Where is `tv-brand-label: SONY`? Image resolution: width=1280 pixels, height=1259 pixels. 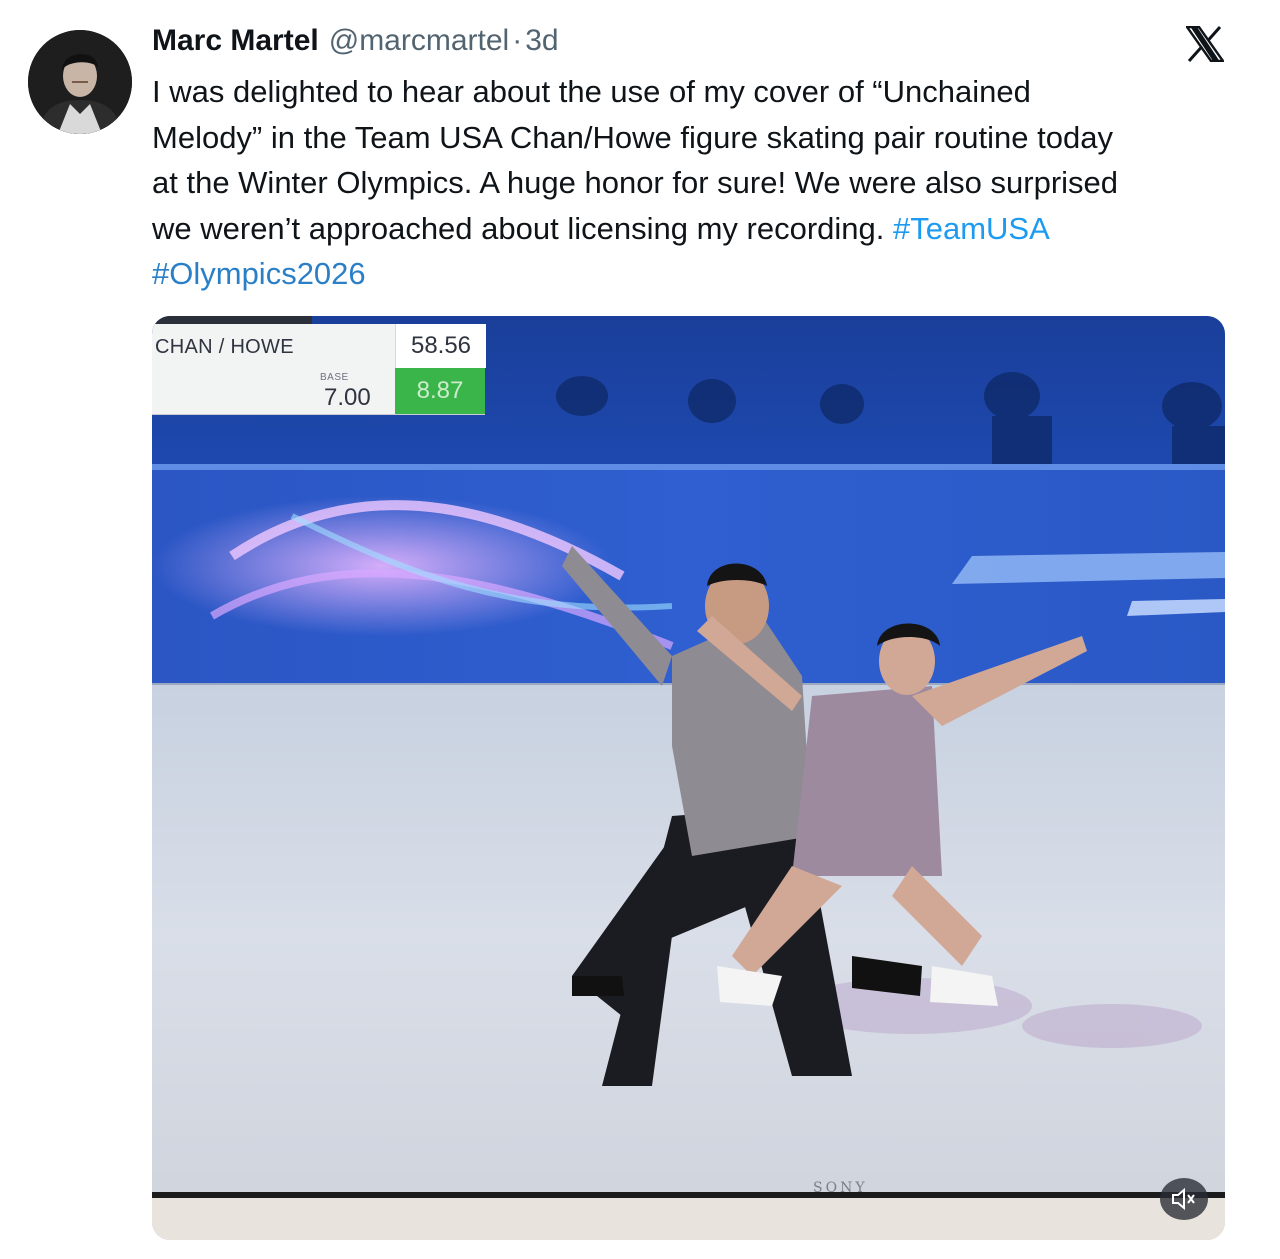
tv-brand-label: SONY is located at coordinates (840, 1188).